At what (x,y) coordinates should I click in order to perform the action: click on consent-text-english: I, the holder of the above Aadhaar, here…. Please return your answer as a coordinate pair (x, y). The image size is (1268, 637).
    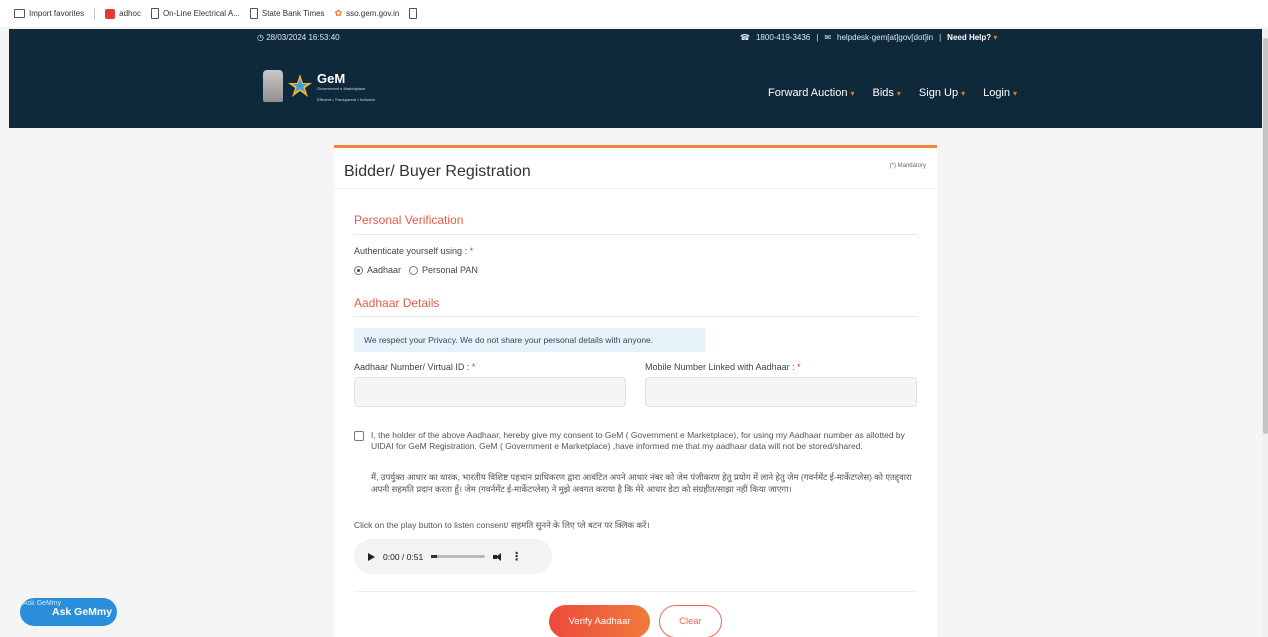
    Looking at the image, I should click on (638, 440).